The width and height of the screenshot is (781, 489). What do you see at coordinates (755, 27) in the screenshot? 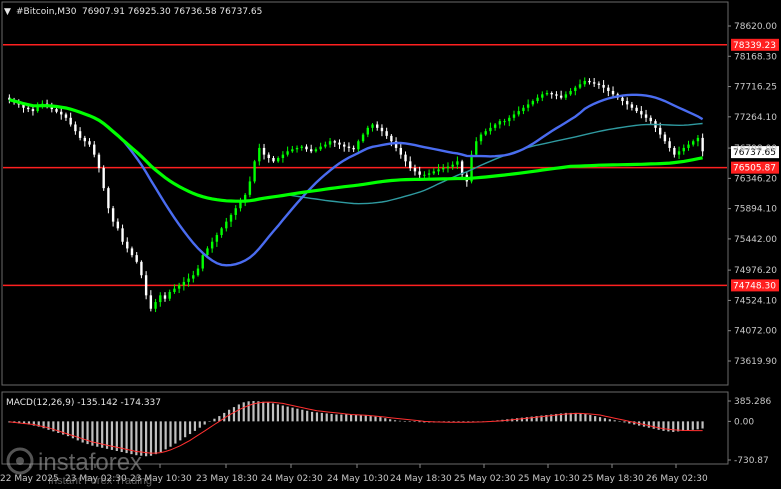
I see `price-tick-label: 78620.00` at bounding box center [755, 27].